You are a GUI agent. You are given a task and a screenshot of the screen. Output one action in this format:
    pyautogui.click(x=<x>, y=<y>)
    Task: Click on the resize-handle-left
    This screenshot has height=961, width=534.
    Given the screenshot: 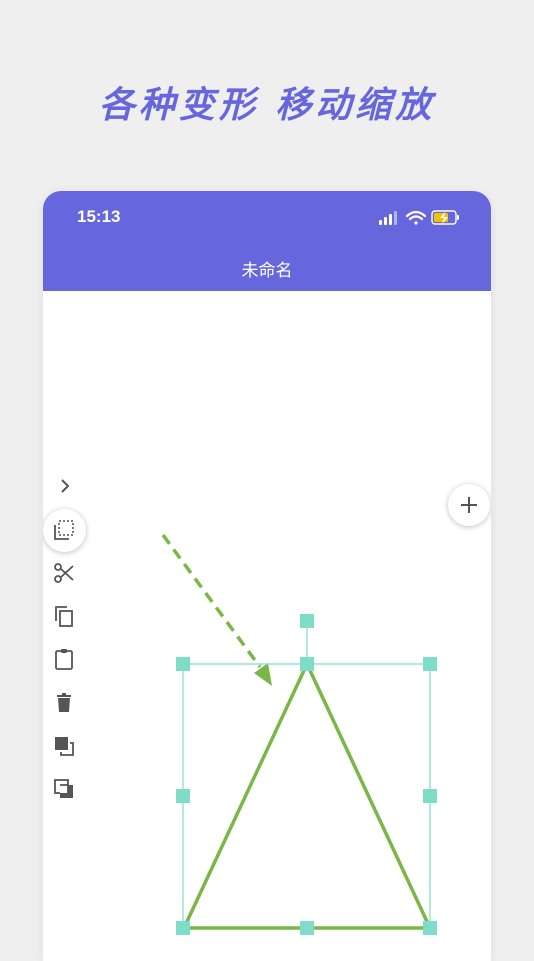 What is the action you would take?
    pyautogui.click(x=183, y=796)
    